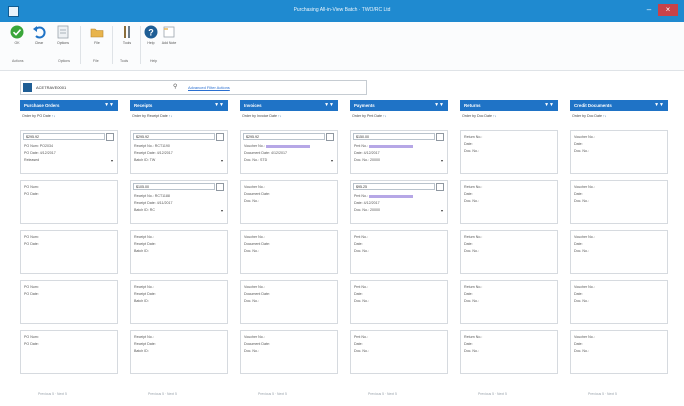  Describe the element at coordinates (97, 35) in the screenshot. I see `file-button: File` at that location.